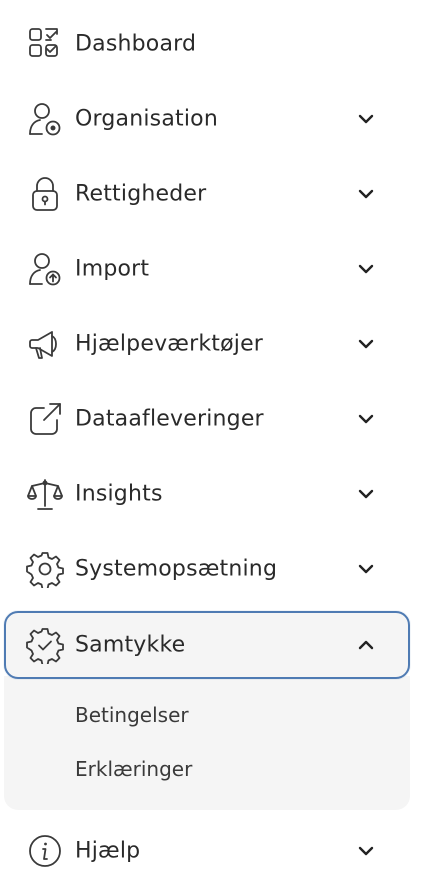  I want to click on nav-item-label: Import, so click(112, 269).